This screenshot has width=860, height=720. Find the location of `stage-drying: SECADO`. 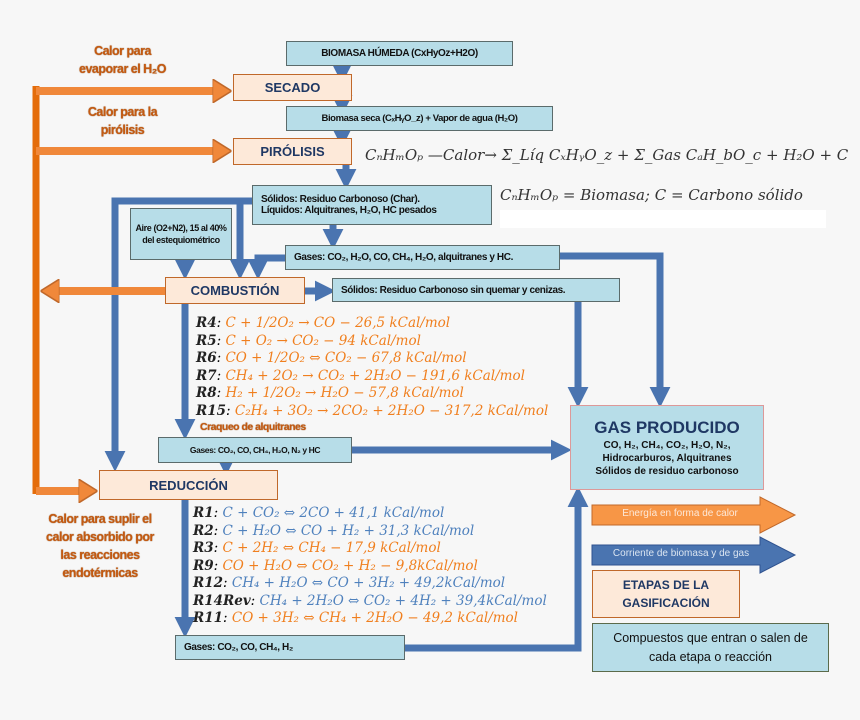

stage-drying: SECADO is located at coordinates (292, 87).